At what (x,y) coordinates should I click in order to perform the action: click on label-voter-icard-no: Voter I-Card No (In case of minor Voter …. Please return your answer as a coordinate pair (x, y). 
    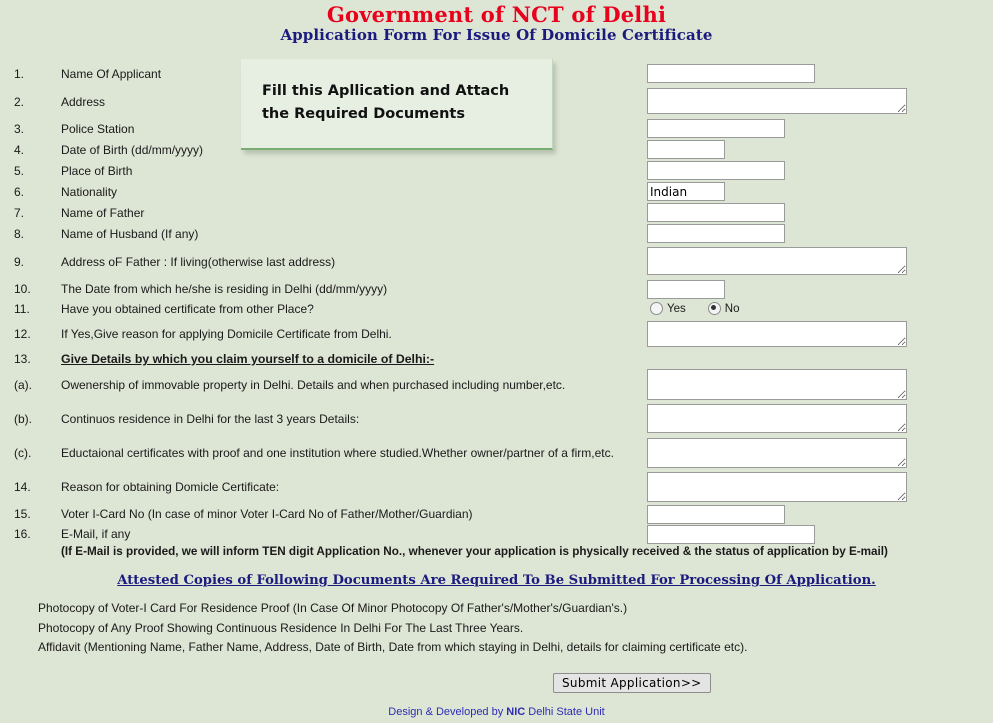
    Looking at the image, I should click on (267, 514).